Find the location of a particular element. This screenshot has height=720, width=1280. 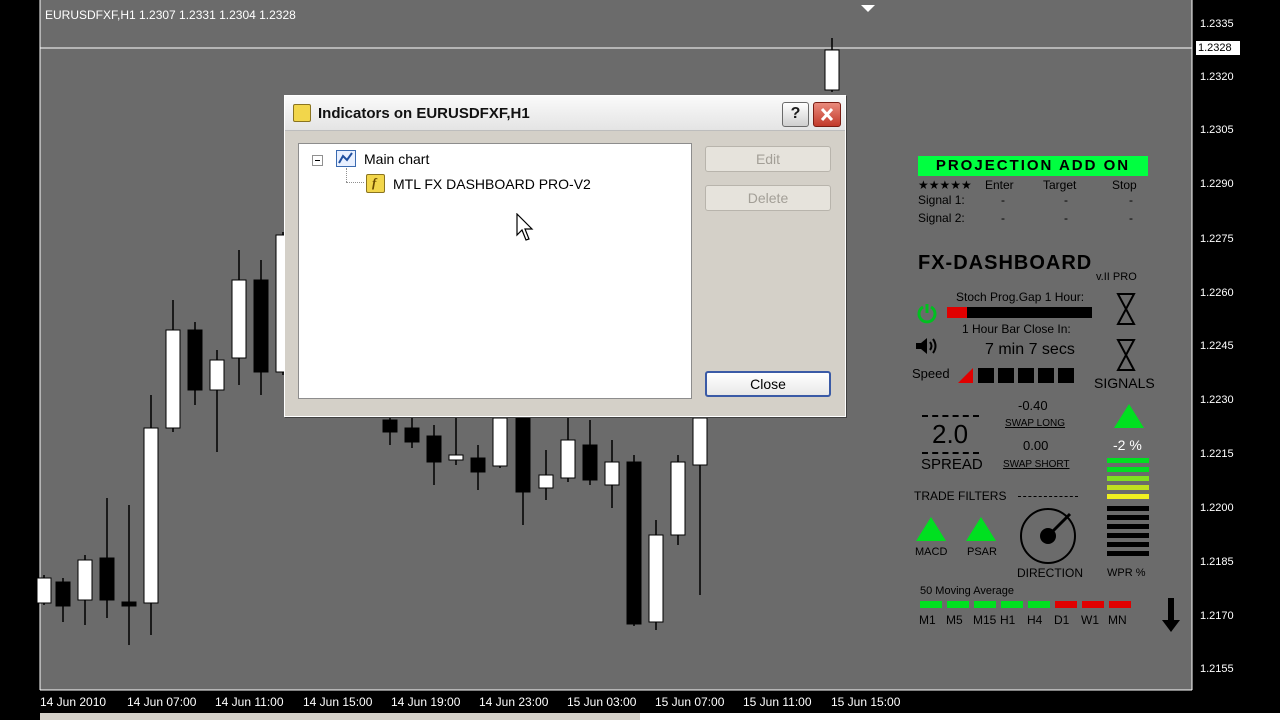

close-button: Close is located at coordinates (768, 384).